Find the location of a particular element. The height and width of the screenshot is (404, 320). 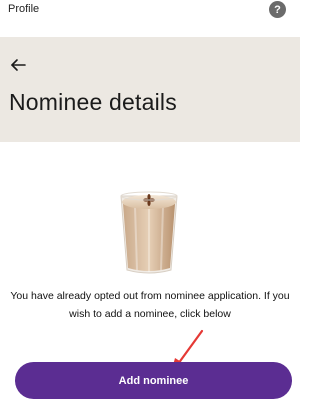

add-nominee-button: Add nominee is located at coordinates (153, 380).